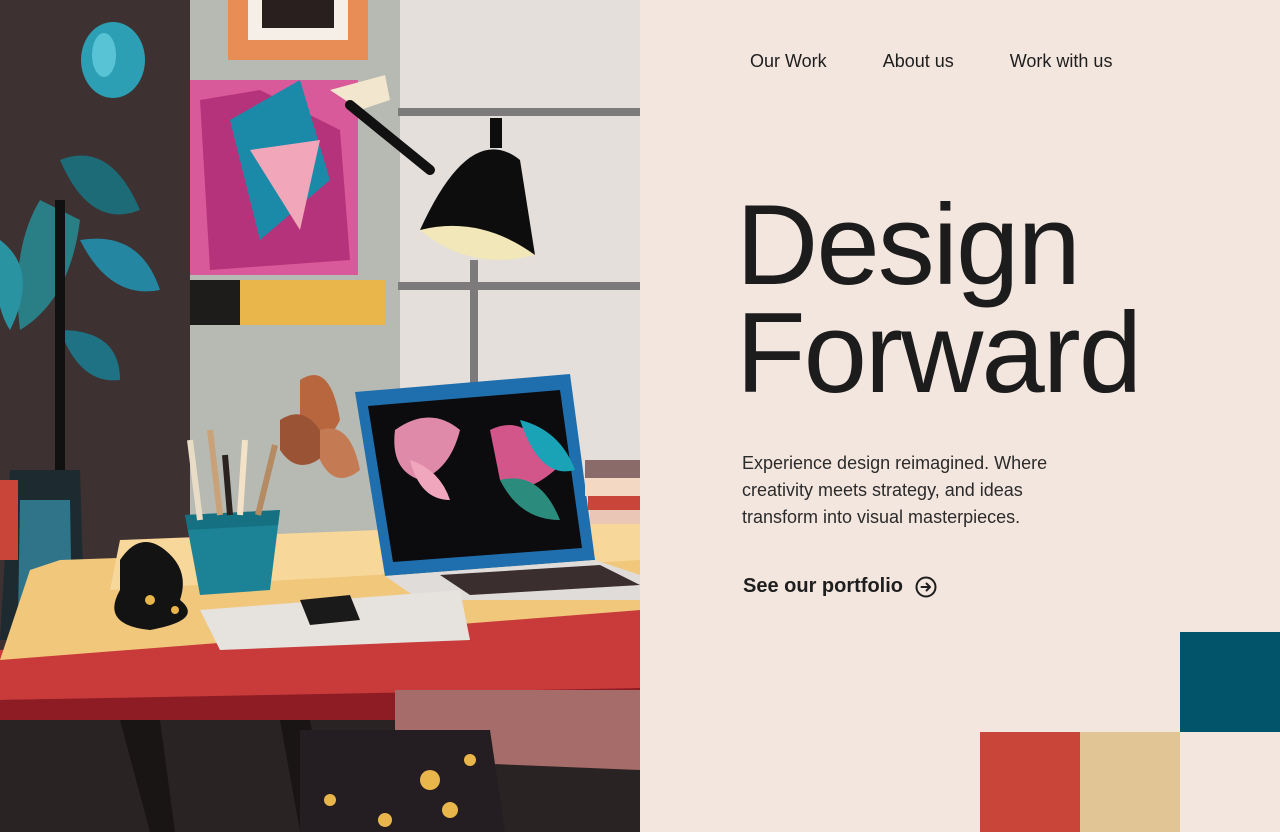  What do you see at coordinates (918, 61) in the screenshot?
I see `nav-about-us-link: About us` at bounding box center [918, 61].